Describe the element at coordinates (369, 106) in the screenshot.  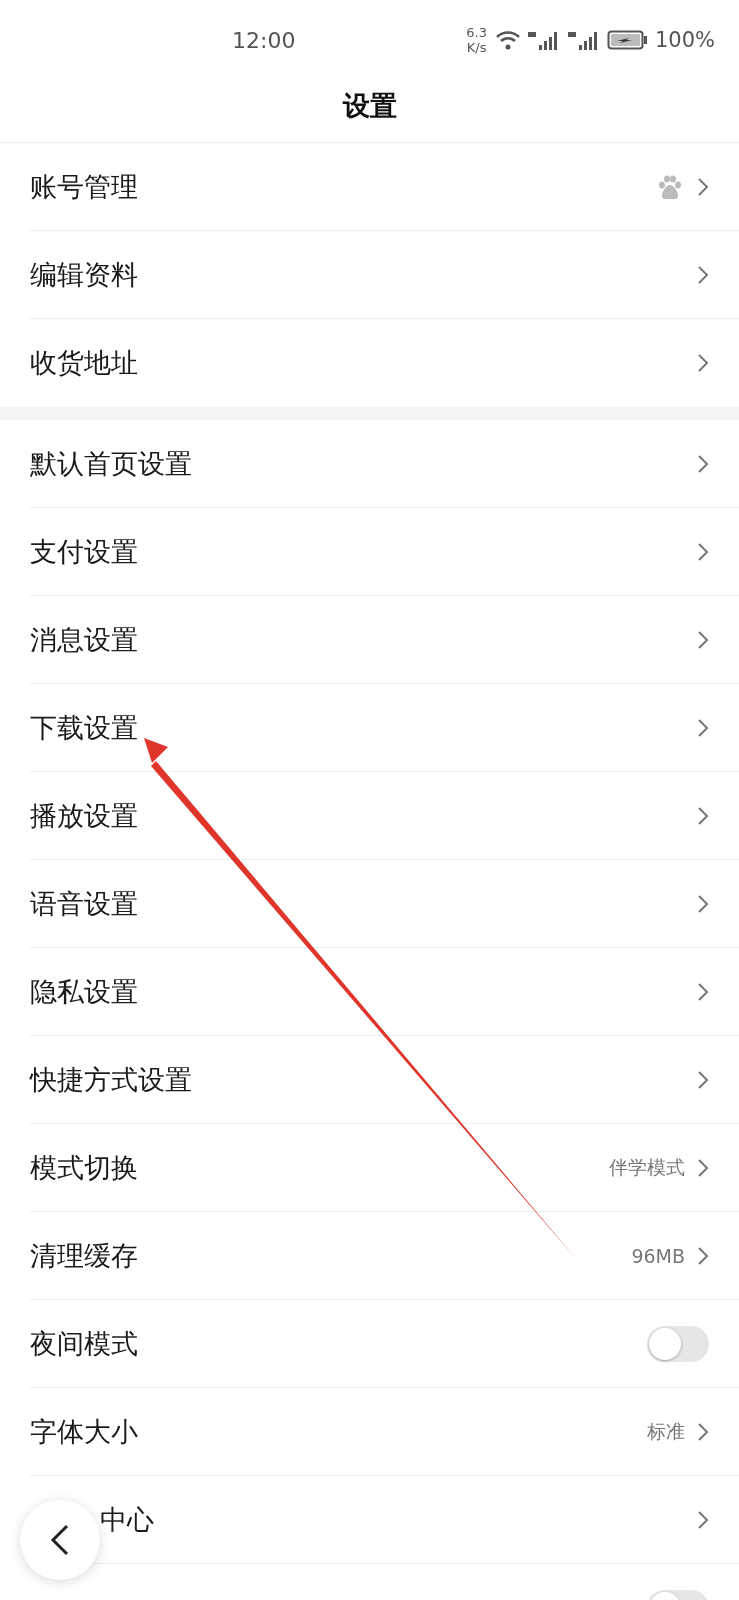
I see `page-title: 设置` at that location.